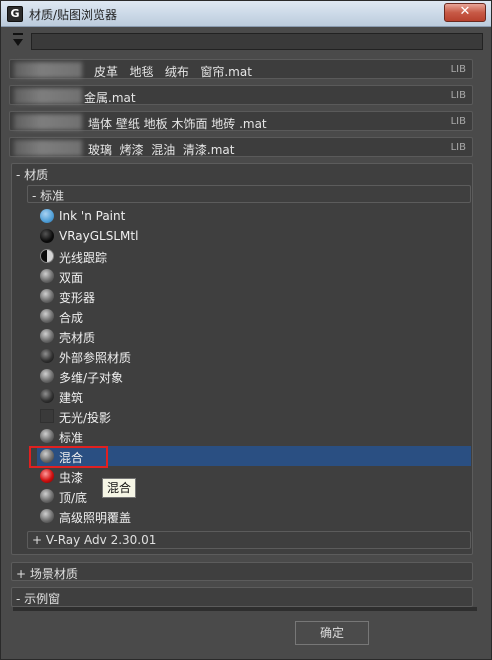 The width and height of the screenshot is (492, 660). I want to click on options-dropdown-icon, so click(18, 42).